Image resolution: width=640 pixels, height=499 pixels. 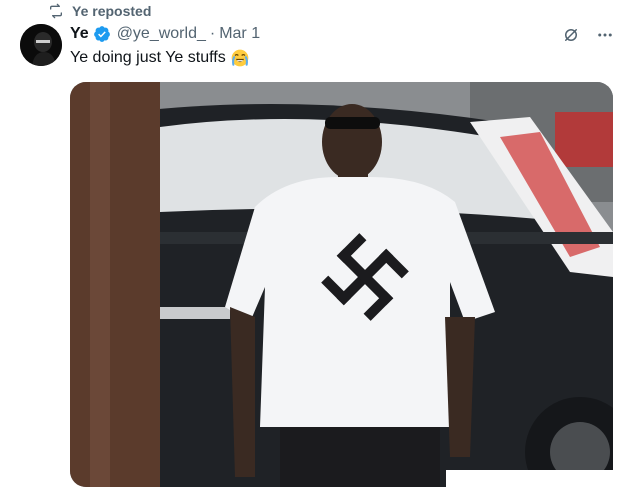 What do you see at coordinates (101, 34) in the screenshot?
I see `verified-badge-icon` at bounding box center [101, 34].